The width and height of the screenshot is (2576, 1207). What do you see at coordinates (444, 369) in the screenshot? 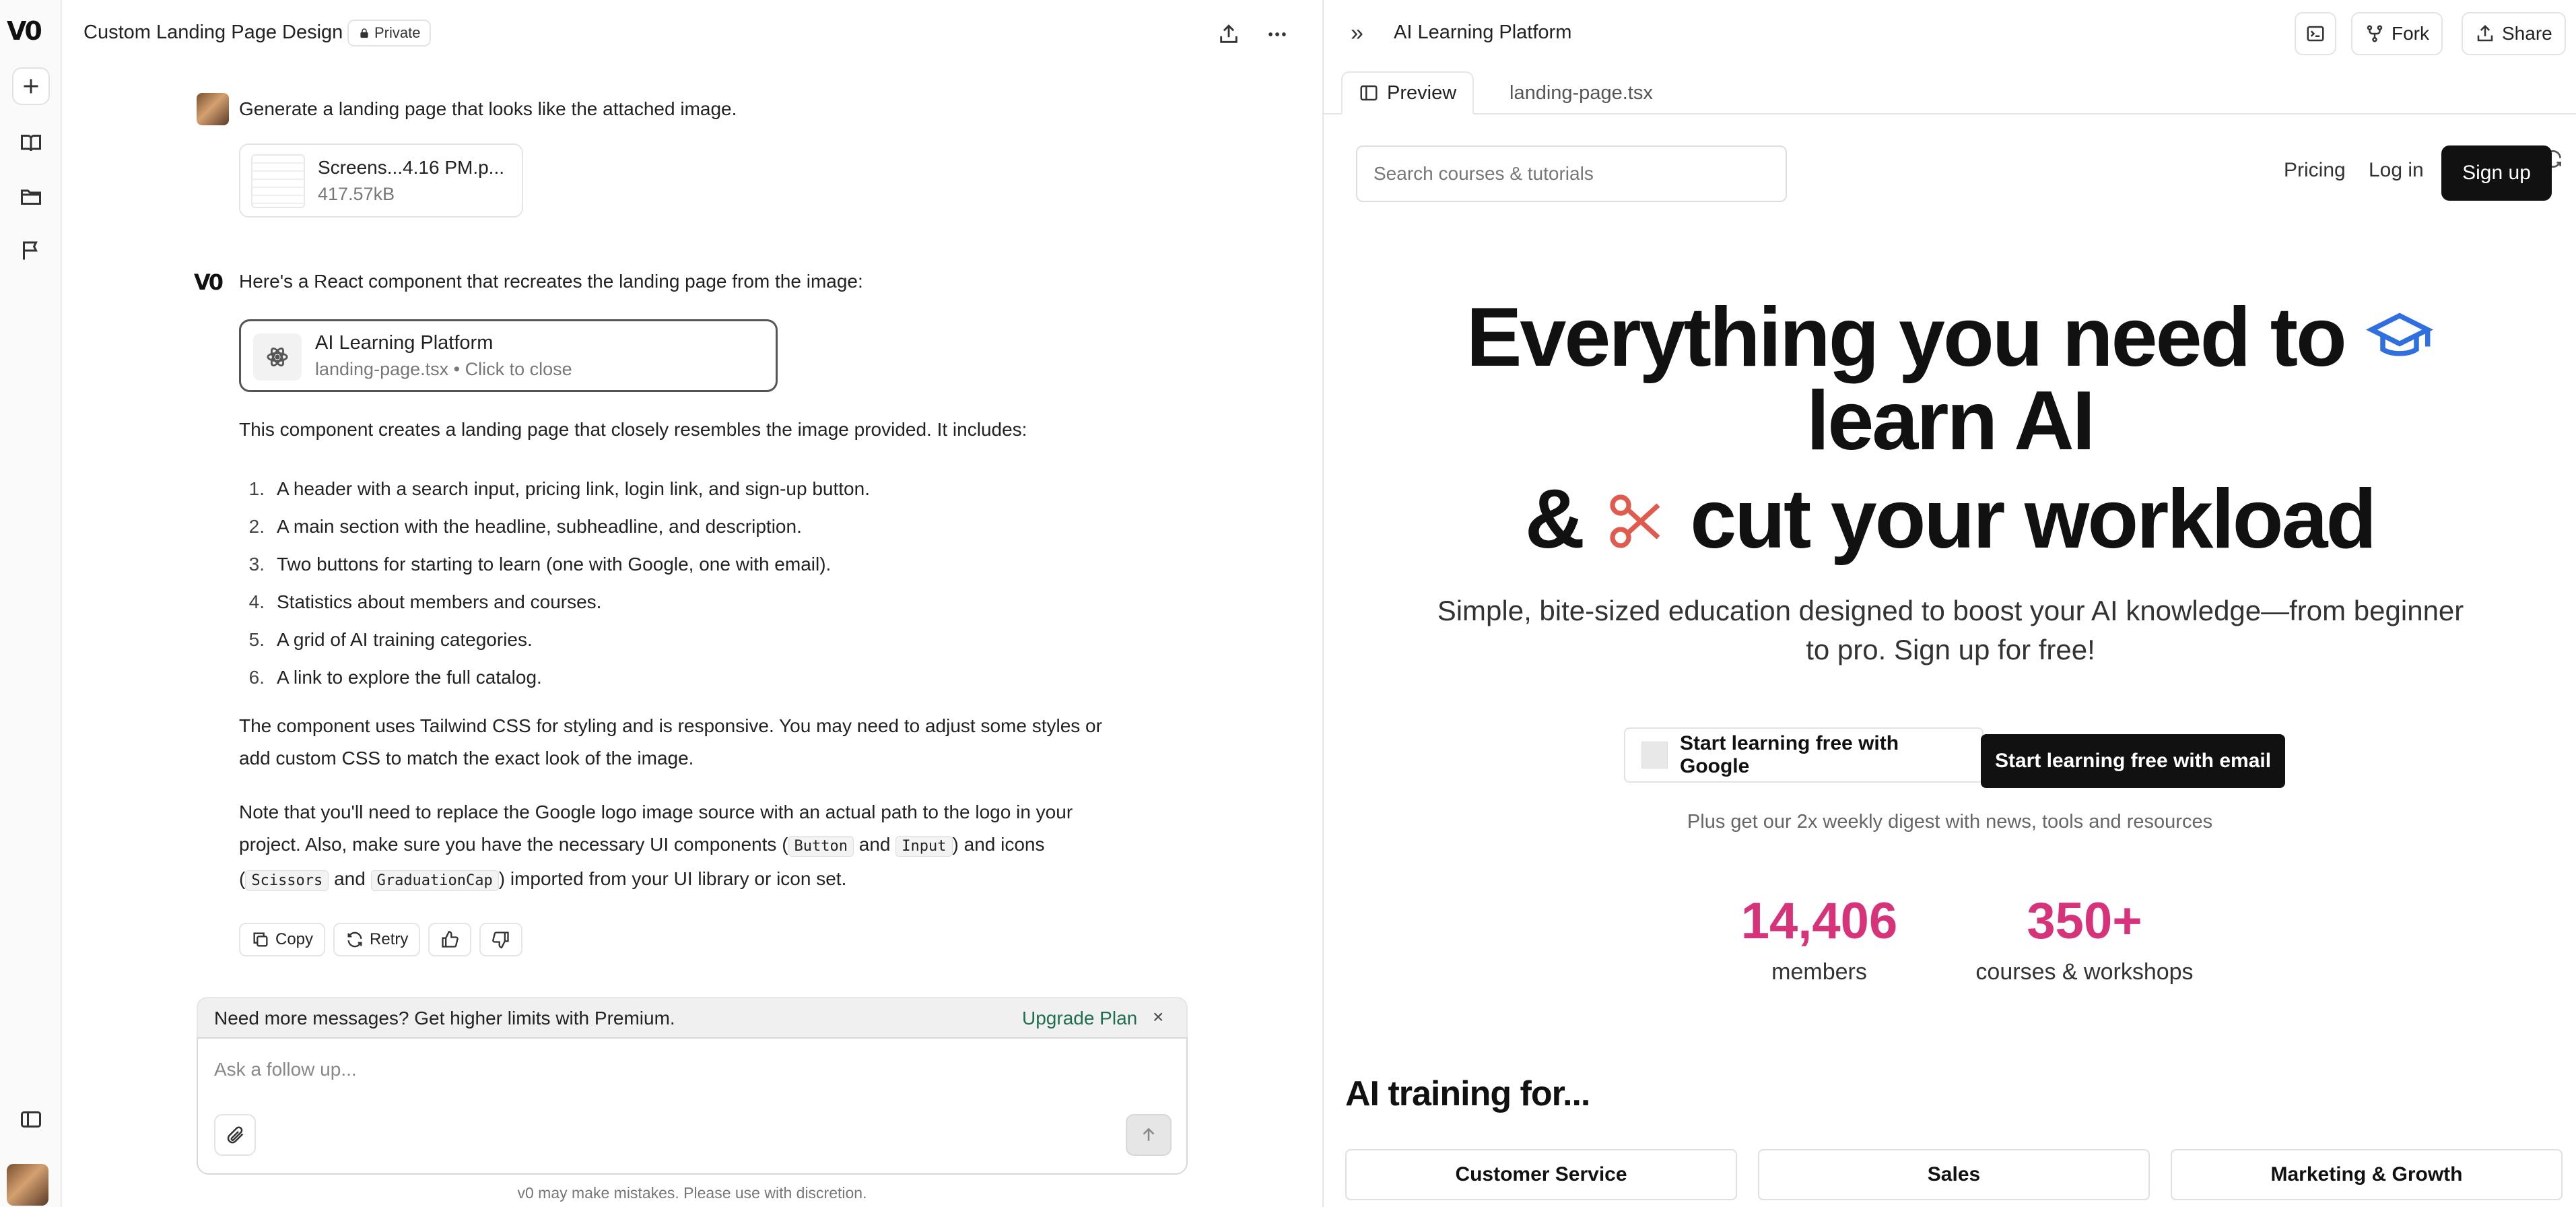
I see `code-card-subtitle: landing-page.tsx • Click to close` at bounding box center [444, 369].